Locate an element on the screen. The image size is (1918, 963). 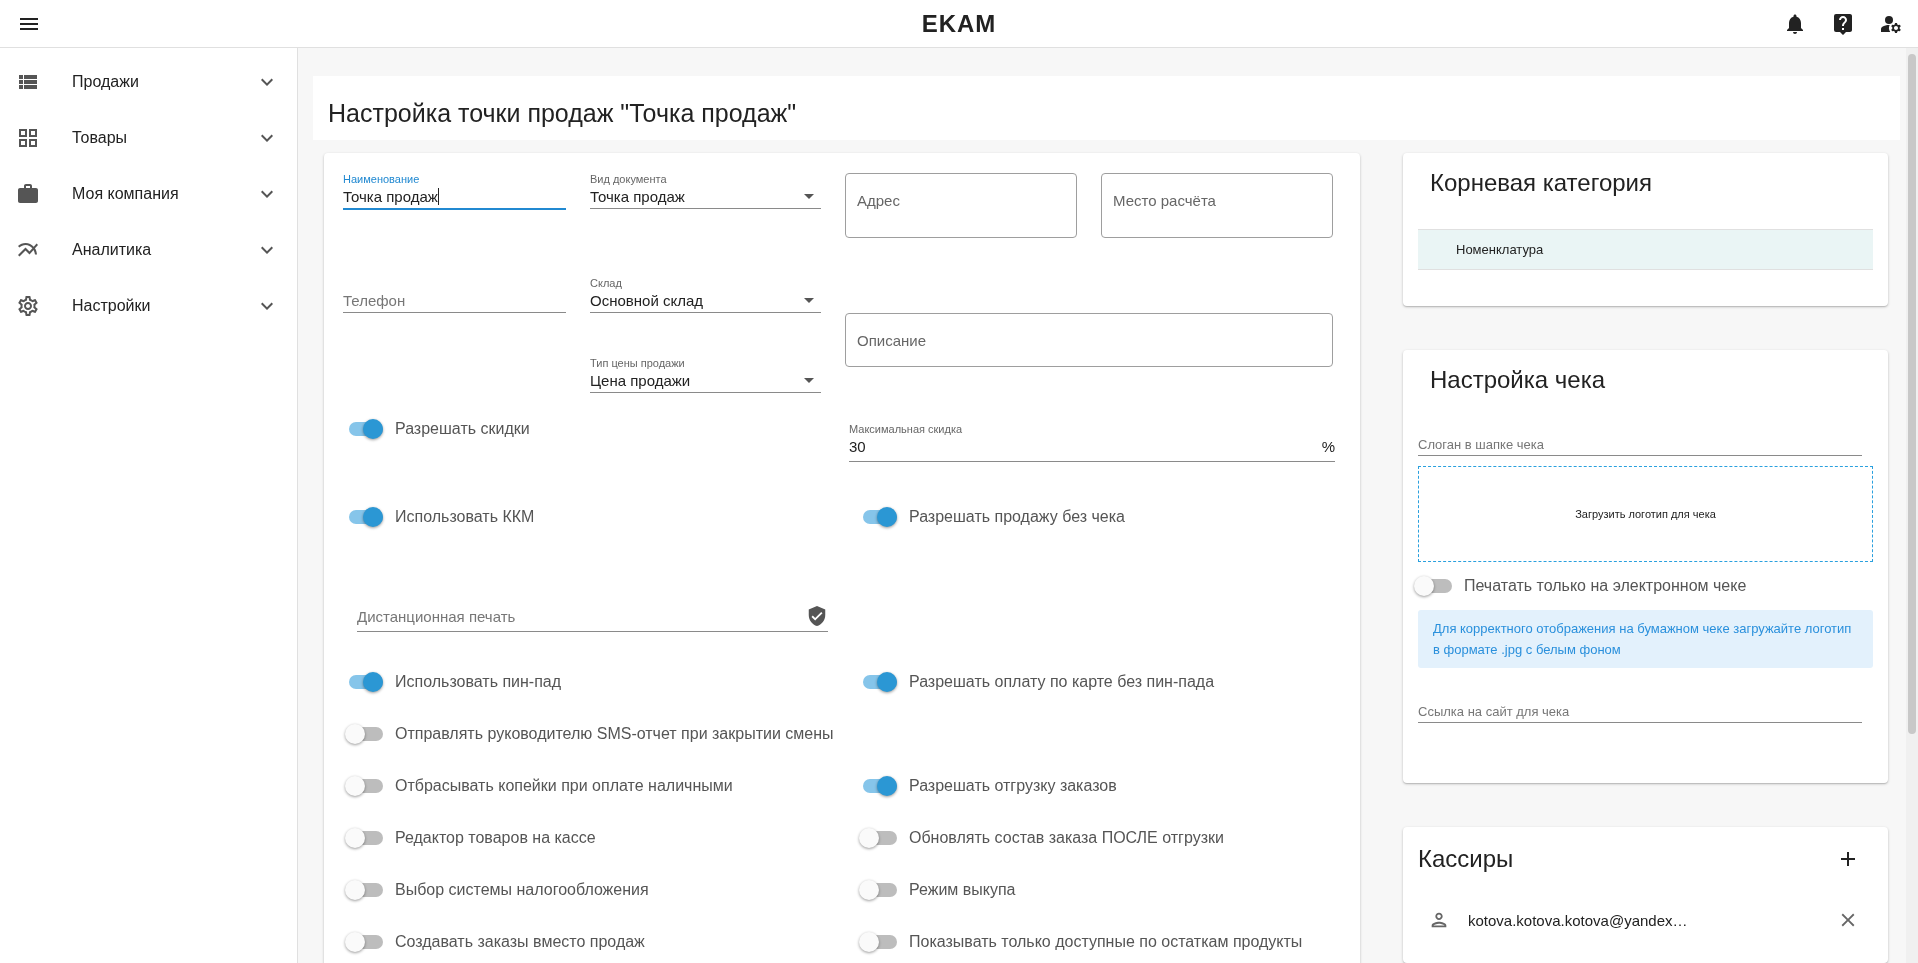
upload-logo-area: Загрузить логотип для чека is located at coordinates (1645, 514).